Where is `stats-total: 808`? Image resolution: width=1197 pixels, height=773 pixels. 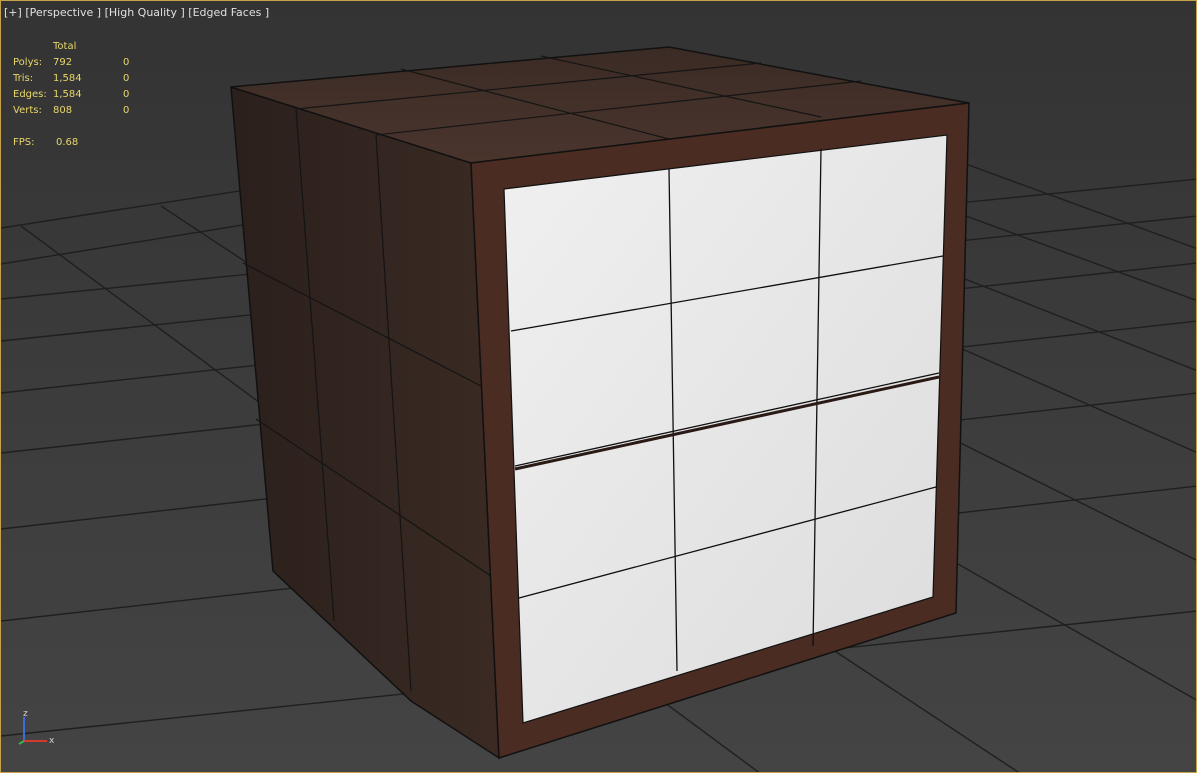 stats-total: 808 is located at coordinates (63, 110).